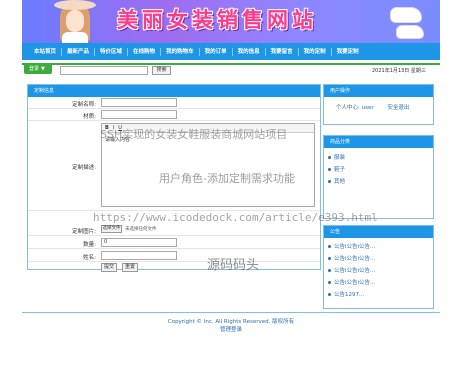 The height and width of the screenshot is (371, 474). I want to click on site-title: 美丽女装销售网站, so click(217, 20).